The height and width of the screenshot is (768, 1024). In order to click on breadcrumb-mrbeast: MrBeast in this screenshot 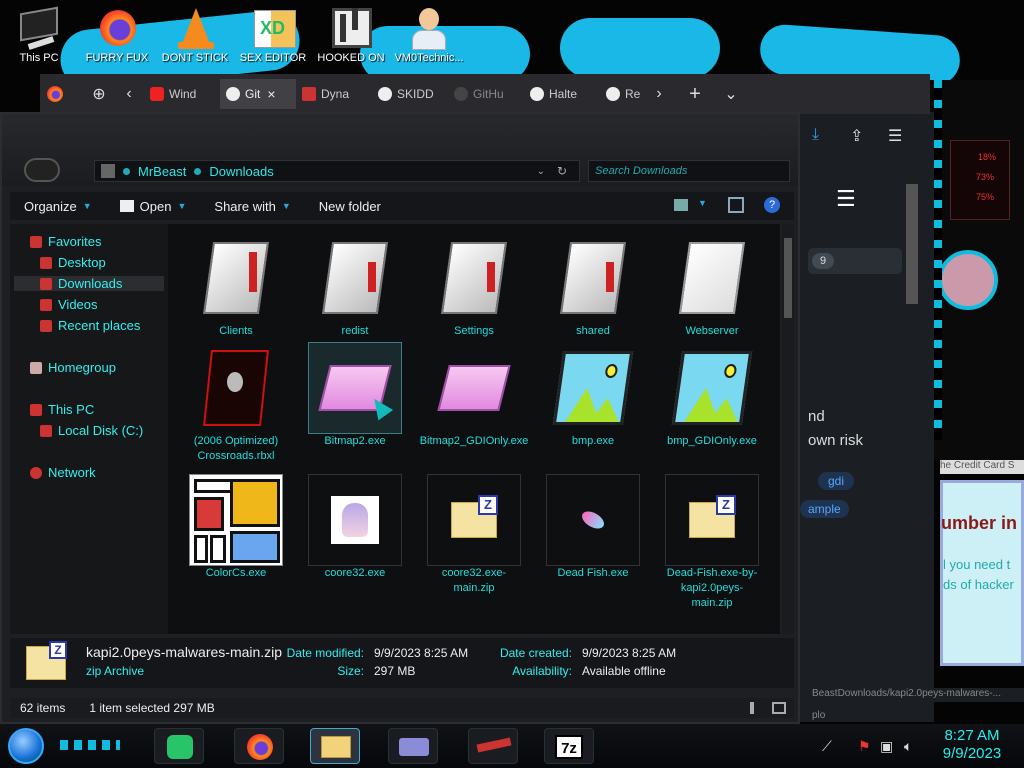, I will do `click(162, 171)`.